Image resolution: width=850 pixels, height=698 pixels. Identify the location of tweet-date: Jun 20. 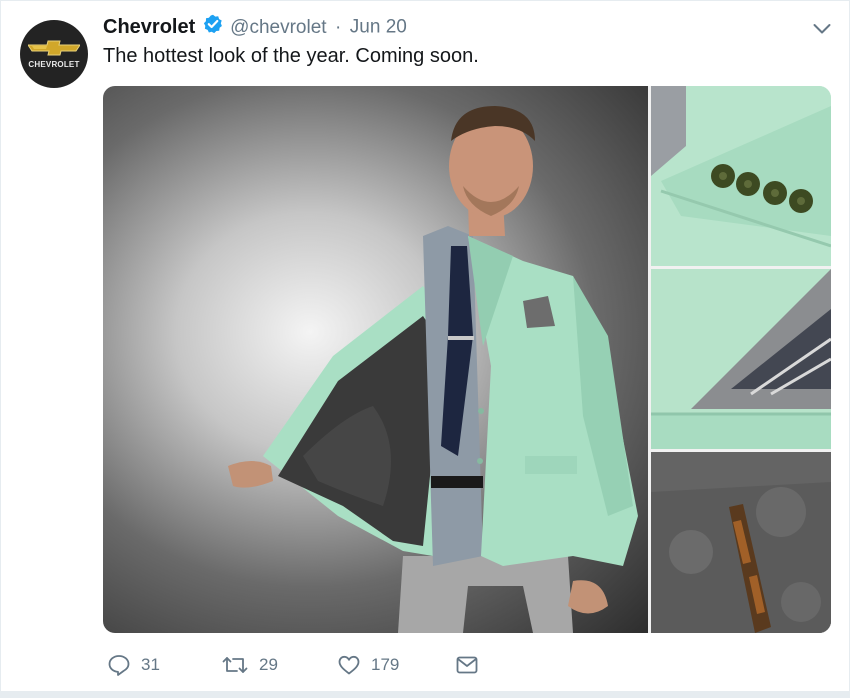
(378, 27).